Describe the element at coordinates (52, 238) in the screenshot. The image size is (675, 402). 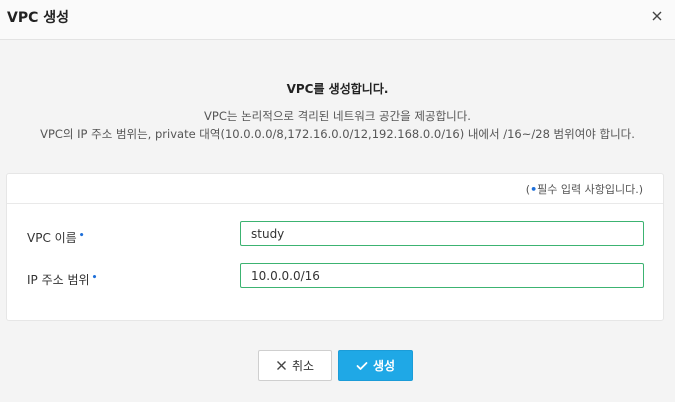
I see `vpc-name-label-text: VPC 이름` at that location.